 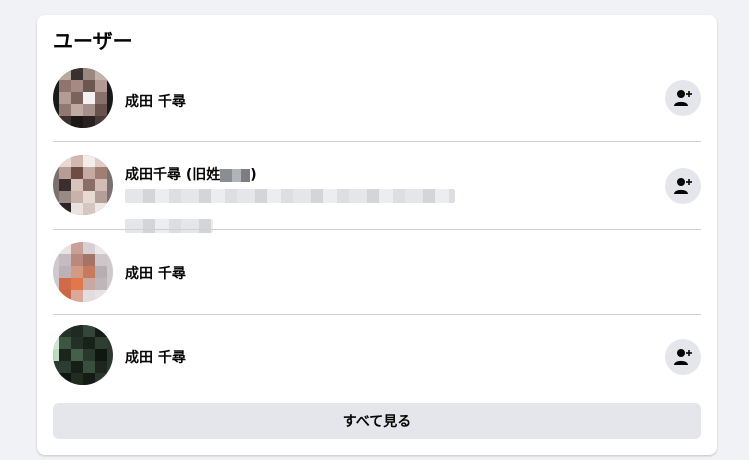 What do you see at coordinates (93, 41) in the screenshot?
I see `section-title: ユーザー` at bounding box center [93, 41].